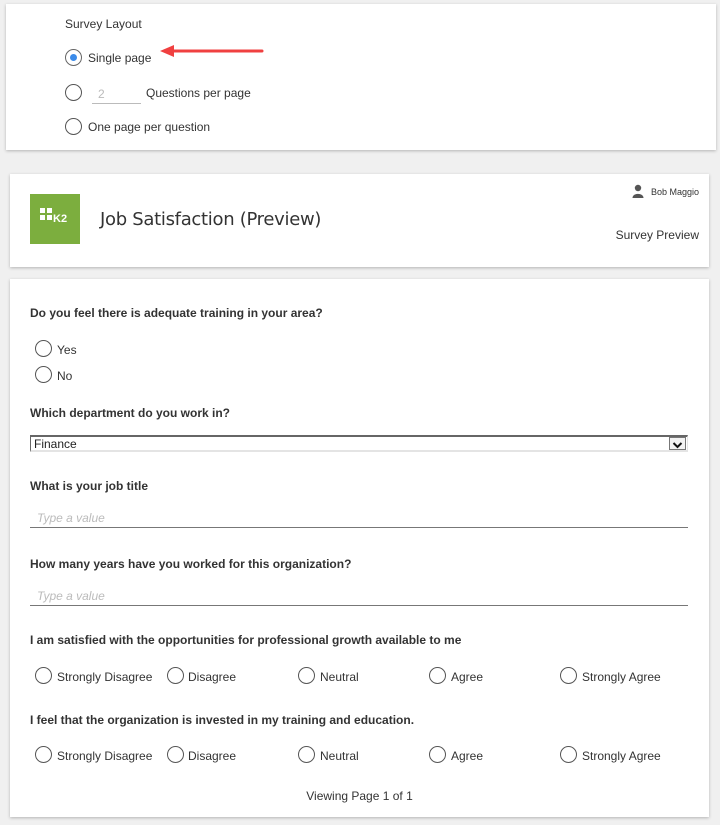 The width and height of the screenshot is (720, 825). What do you see at coordinates (621, 756) in the screenshot?
I see `q6-strongly-agree-label: Strongly Agree` at bounding box center [621, 756].